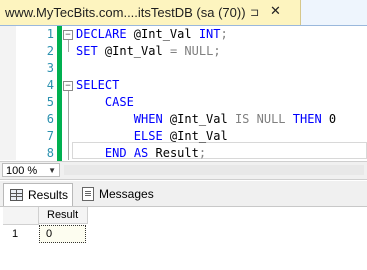 The image size is (367, 270). Describe the element at coordinates (148, 136) in the screenshot. I see `code-token: ELSE` at that location.